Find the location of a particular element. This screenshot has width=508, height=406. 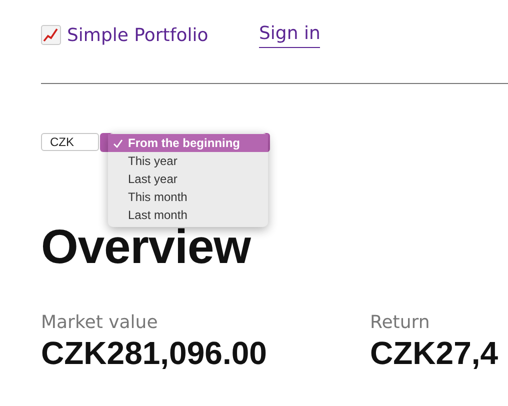

metric-label: Return is located at coordinates (400, 322).